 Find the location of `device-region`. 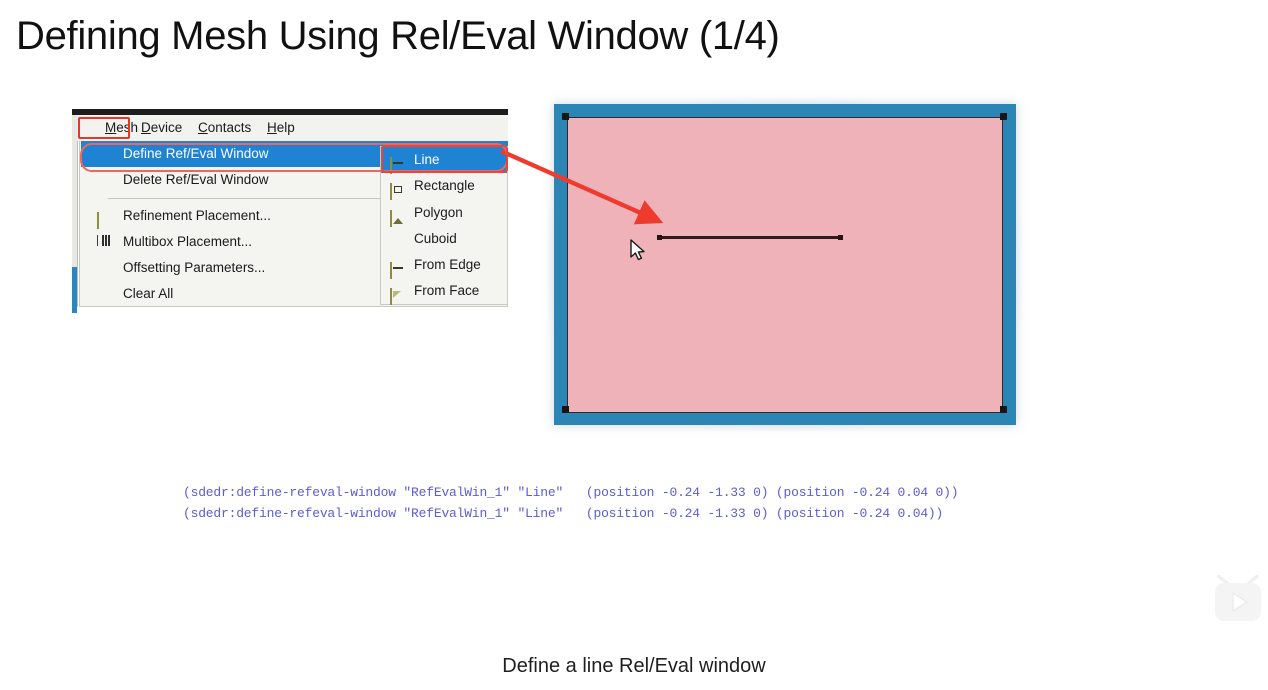

device-region is located at coordinates (785, 265).